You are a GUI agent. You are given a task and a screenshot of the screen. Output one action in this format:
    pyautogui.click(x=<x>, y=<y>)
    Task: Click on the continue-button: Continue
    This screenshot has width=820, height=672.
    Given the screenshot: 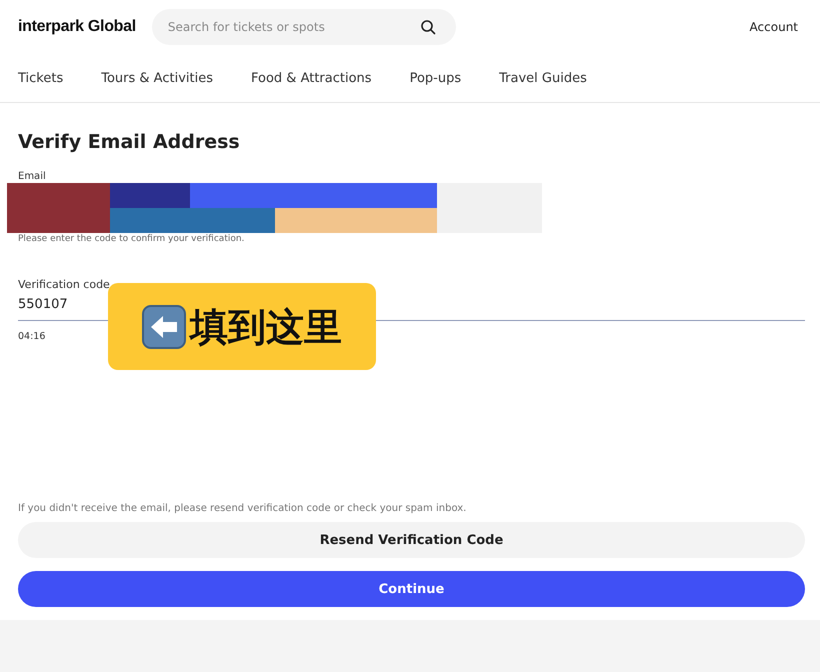 What is the action you would take?
    pyautogui.click(x=411, y=589)
    